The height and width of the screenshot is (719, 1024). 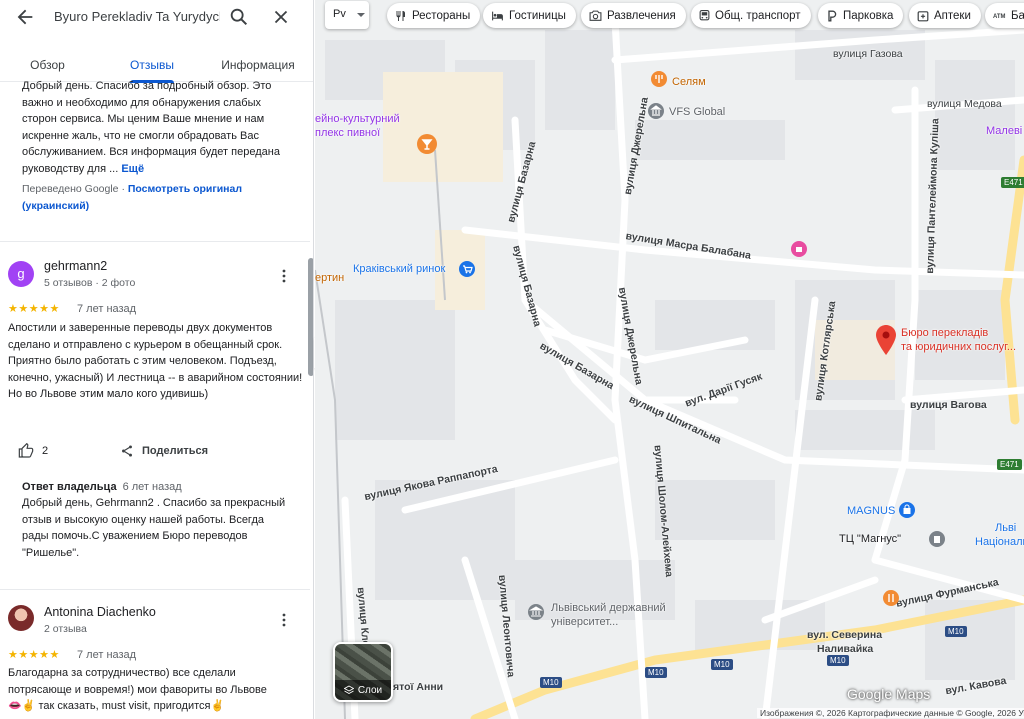 What do you see at coordinates (363, 672) in the screenshot?
I see `layers-button: Слои` at bounding box center [363, 672].